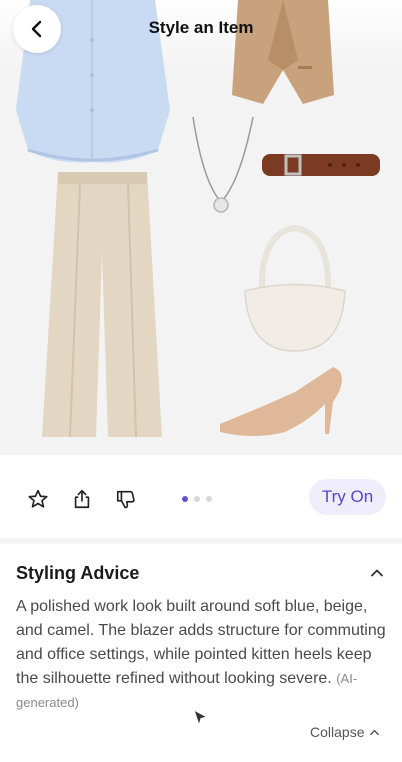 Image resolution: width=402 pixels, height=762 pixels. What do you see at coordinates (201, 27) in the screenshot?
I see `page-title: Style an Item` at bounding box center [201, 27].